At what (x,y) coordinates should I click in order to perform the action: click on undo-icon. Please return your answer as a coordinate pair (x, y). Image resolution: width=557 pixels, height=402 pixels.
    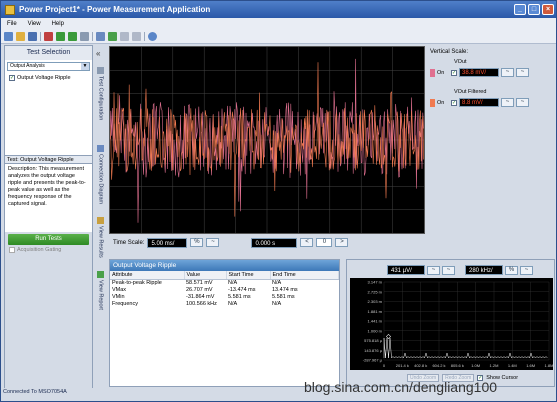
    Looking at the image, I should click on (124, 36).